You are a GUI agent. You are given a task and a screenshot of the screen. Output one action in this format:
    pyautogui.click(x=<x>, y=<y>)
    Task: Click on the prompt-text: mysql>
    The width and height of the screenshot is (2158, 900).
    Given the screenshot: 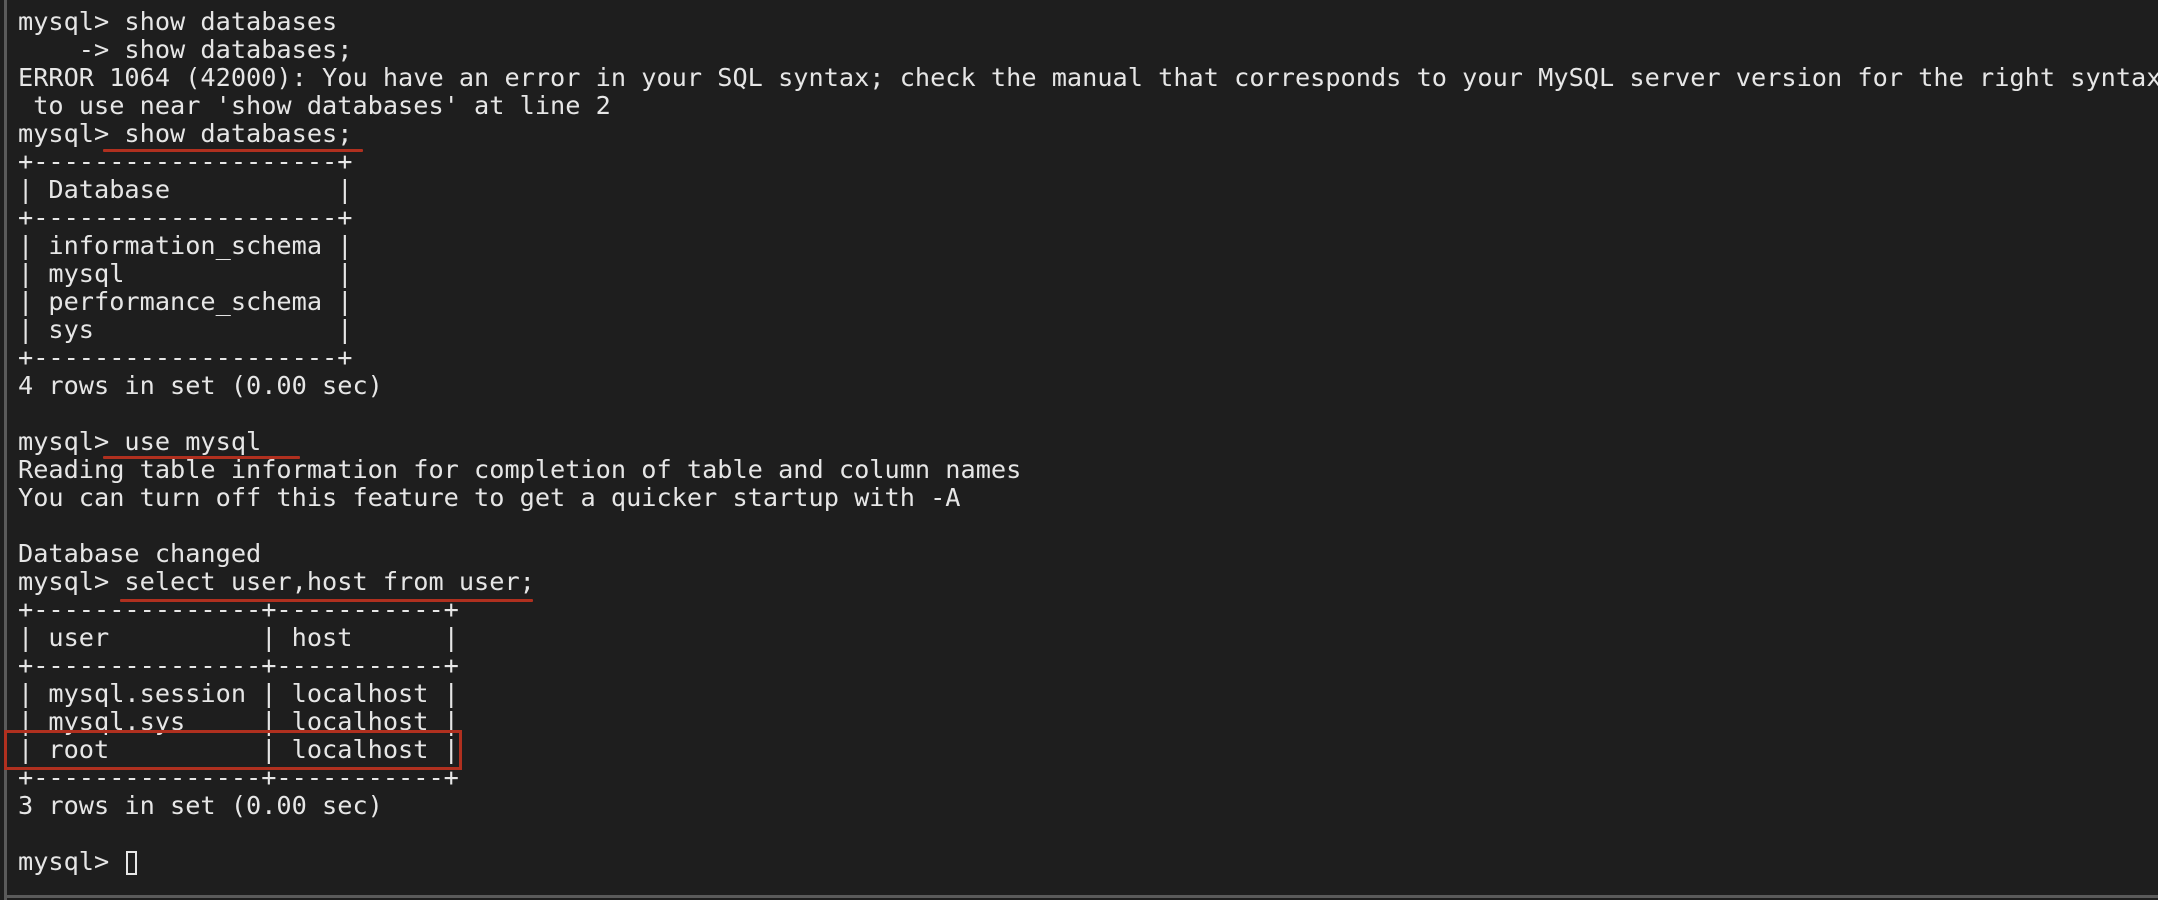 What is the action you would take?
    pyautogui.click(x=71, y=861)
    